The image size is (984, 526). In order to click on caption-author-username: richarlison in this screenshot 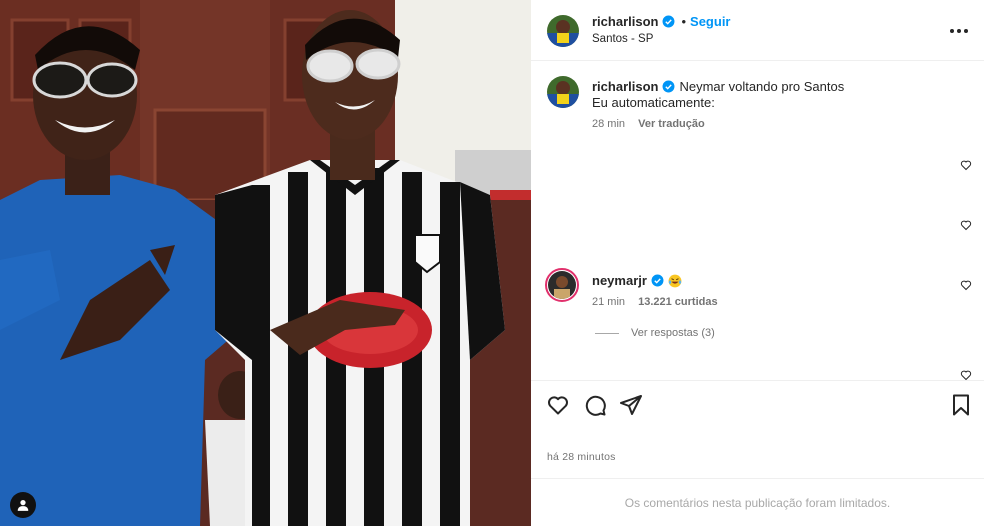, I will do `click(625, 86)`.